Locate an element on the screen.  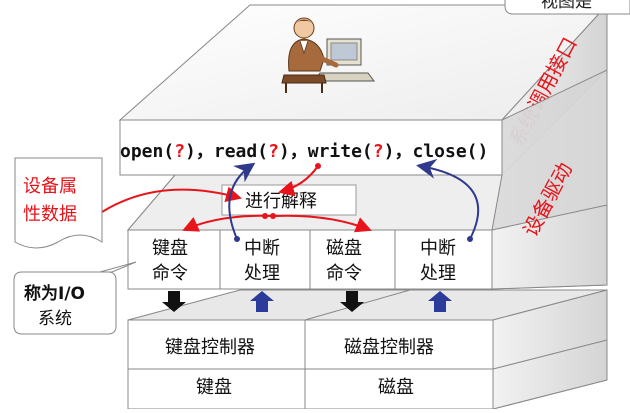
call-write-rparen: ) is located at coordinates (389, 151).